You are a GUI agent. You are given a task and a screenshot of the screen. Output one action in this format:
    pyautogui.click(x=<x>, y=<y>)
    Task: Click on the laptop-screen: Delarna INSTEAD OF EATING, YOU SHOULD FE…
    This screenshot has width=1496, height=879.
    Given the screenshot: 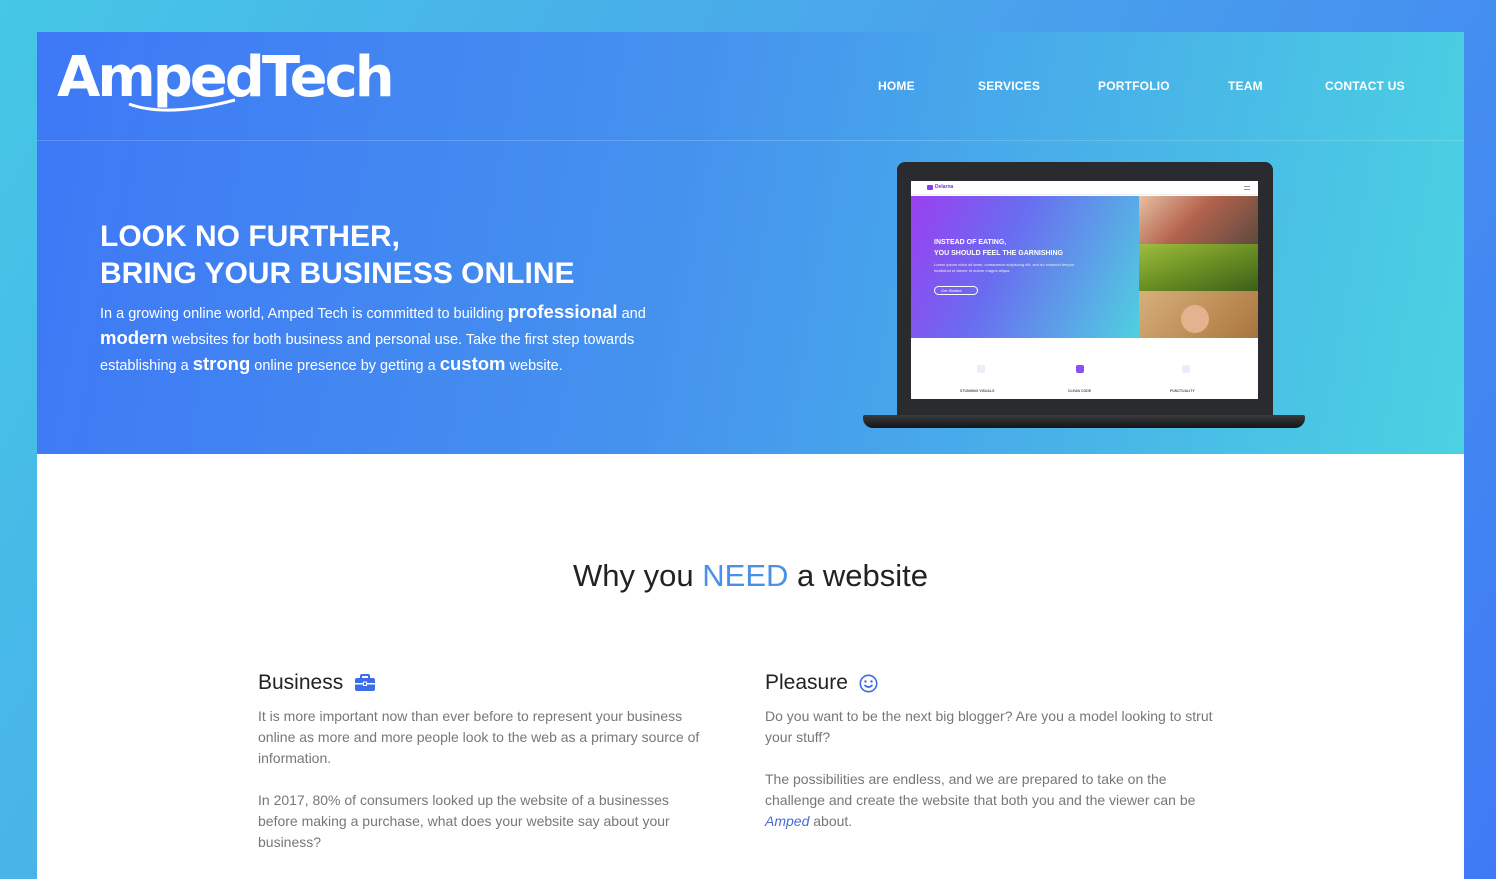 What is the action you would take?
    pyautogui.click(x=1084, y=290)
    